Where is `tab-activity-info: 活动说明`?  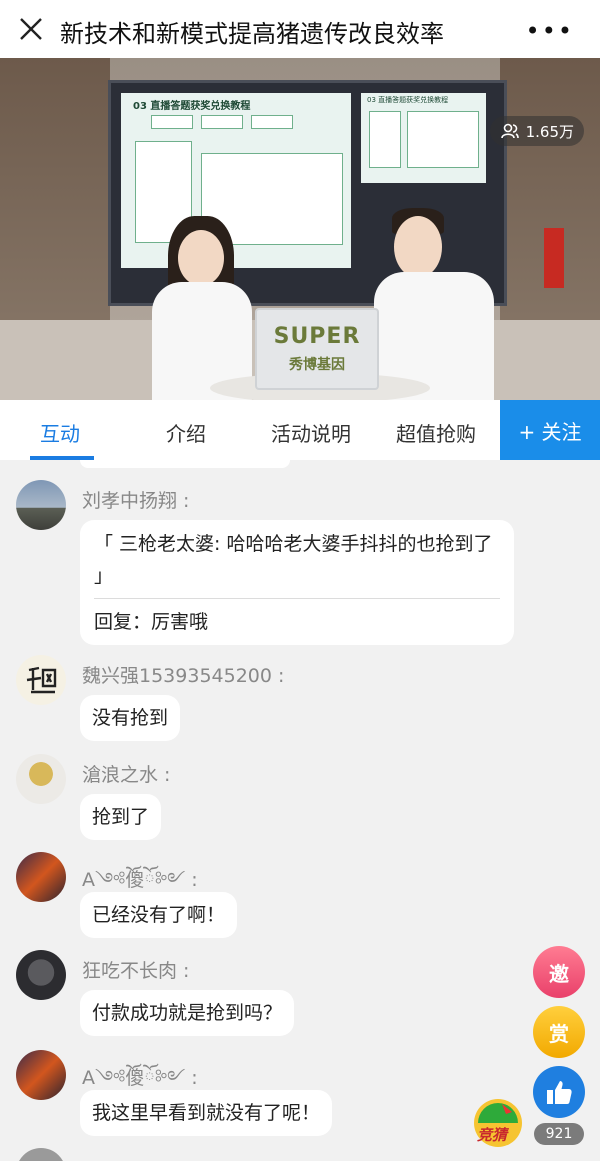 tab-activity-info: 活动说明 is located at coordinates (311, 432).